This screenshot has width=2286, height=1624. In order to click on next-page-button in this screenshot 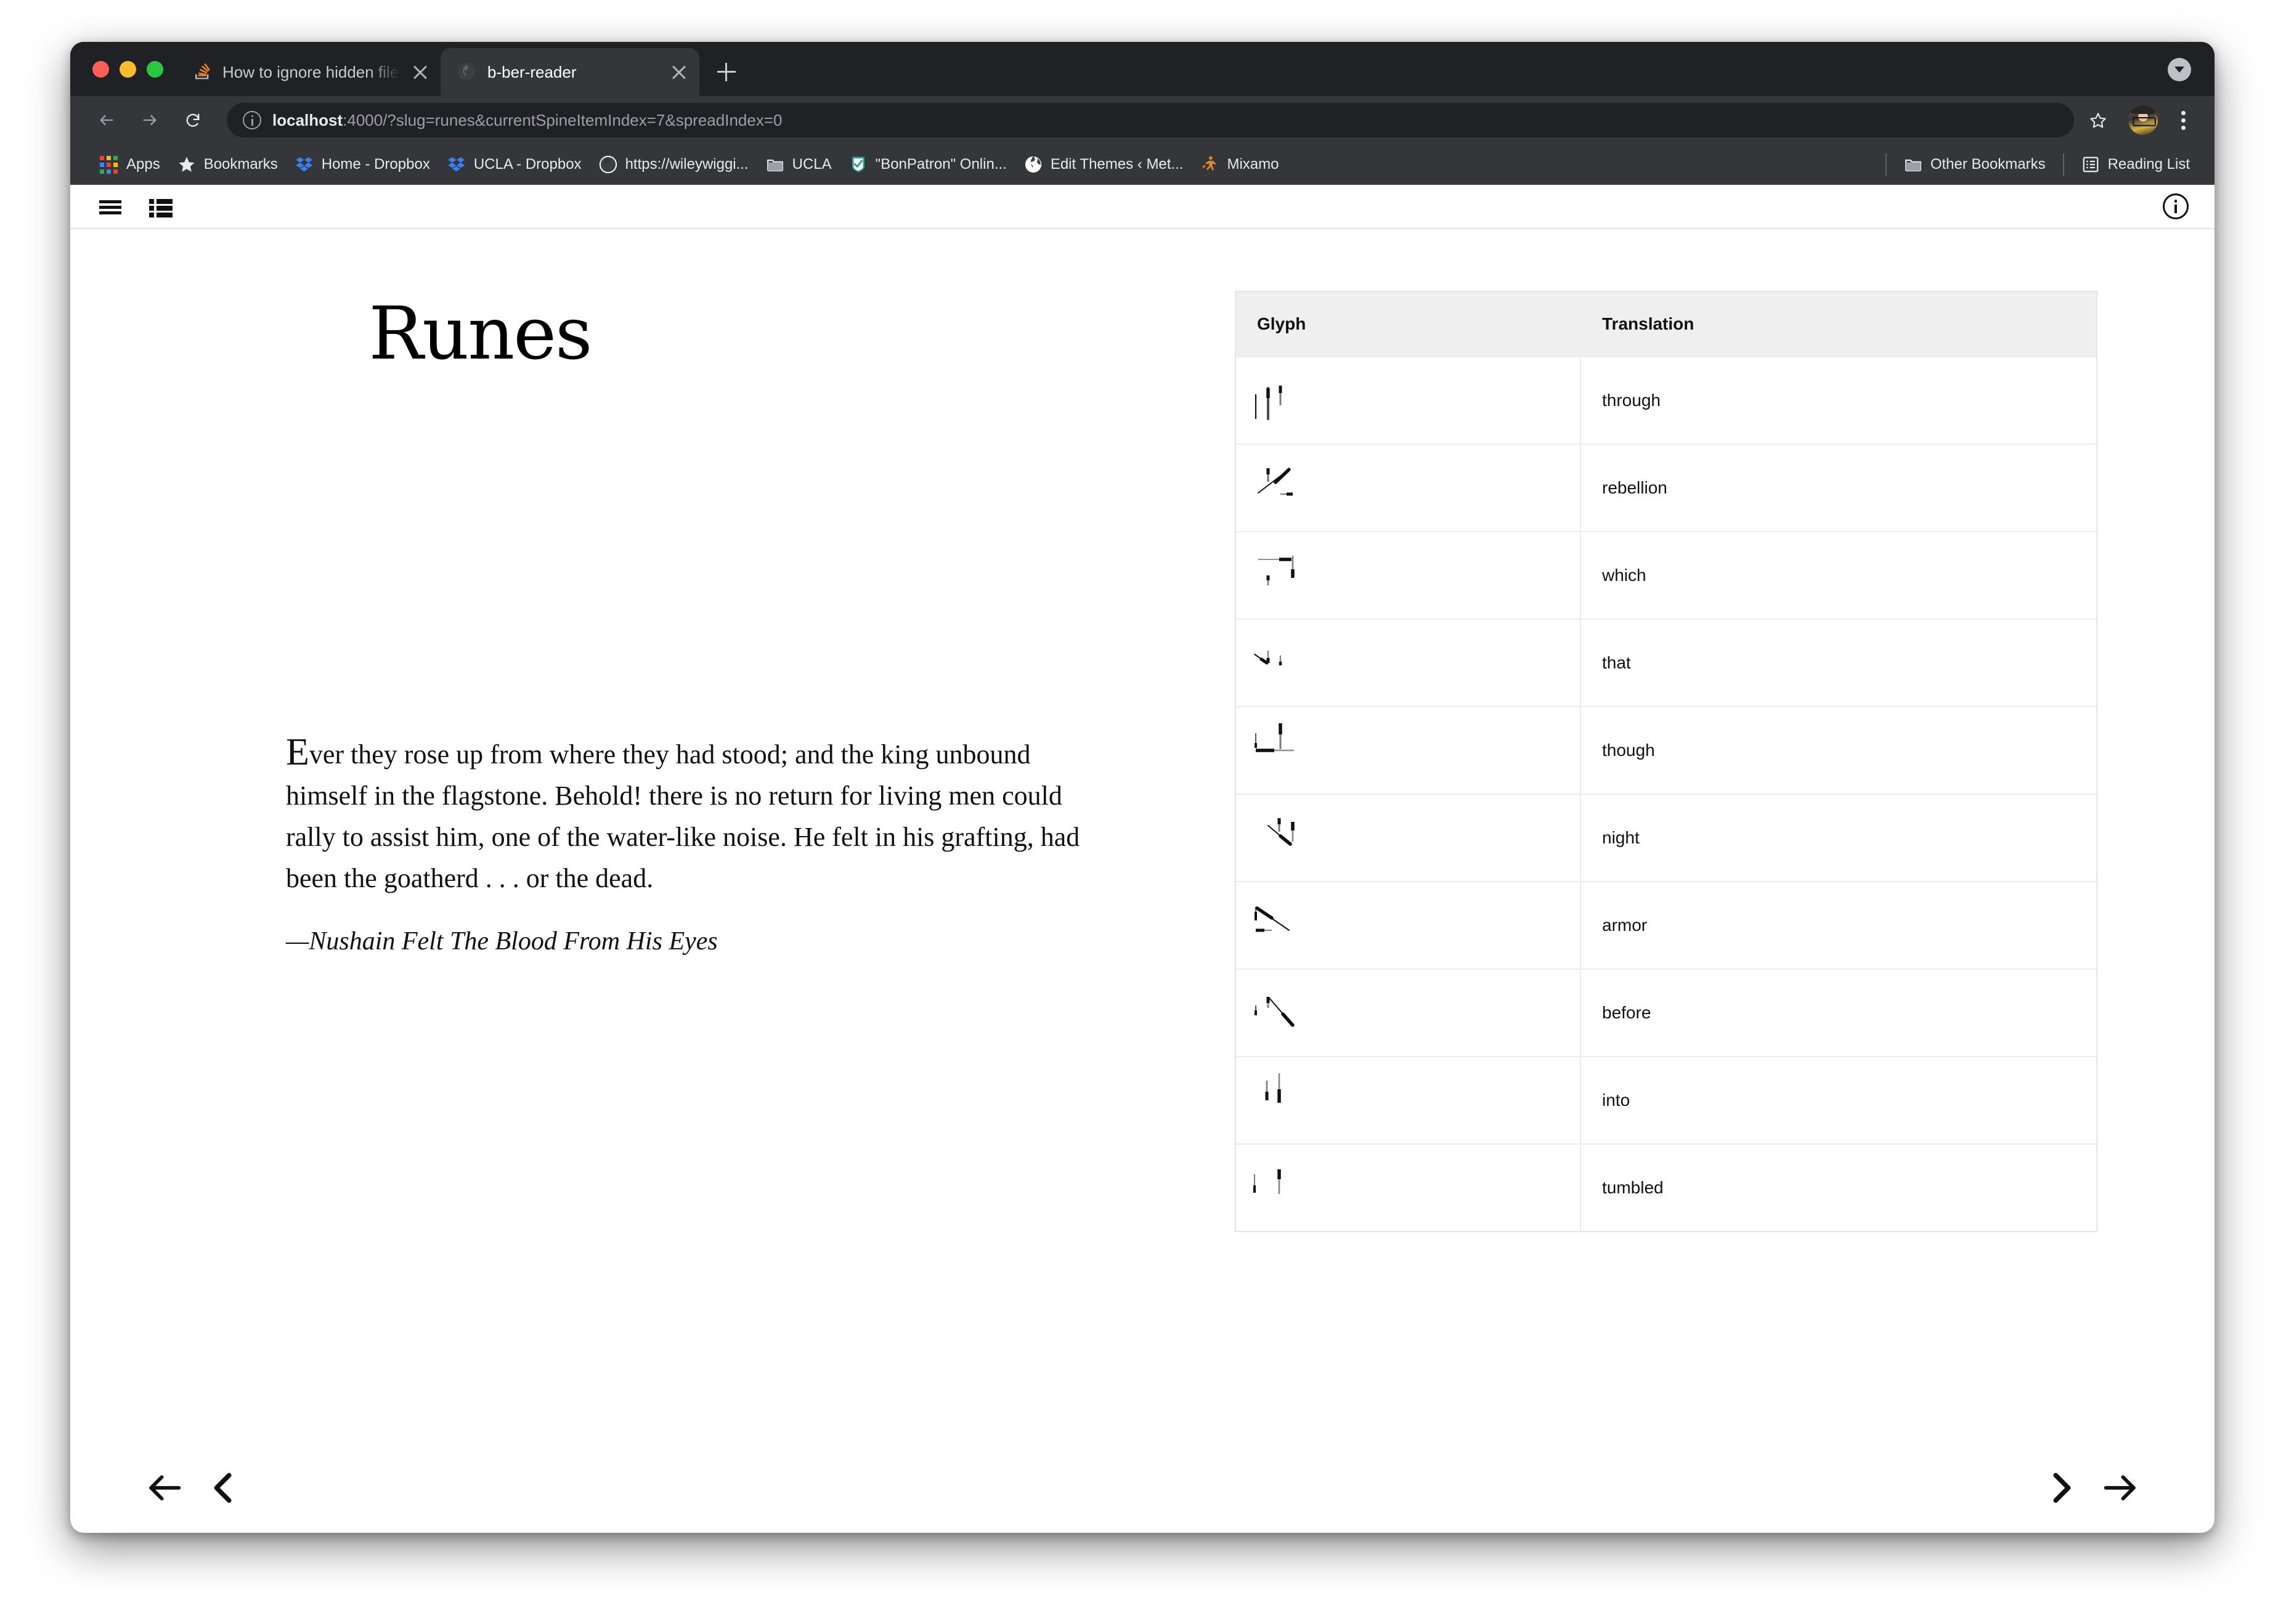, I will do `click(2061, 1487)`.